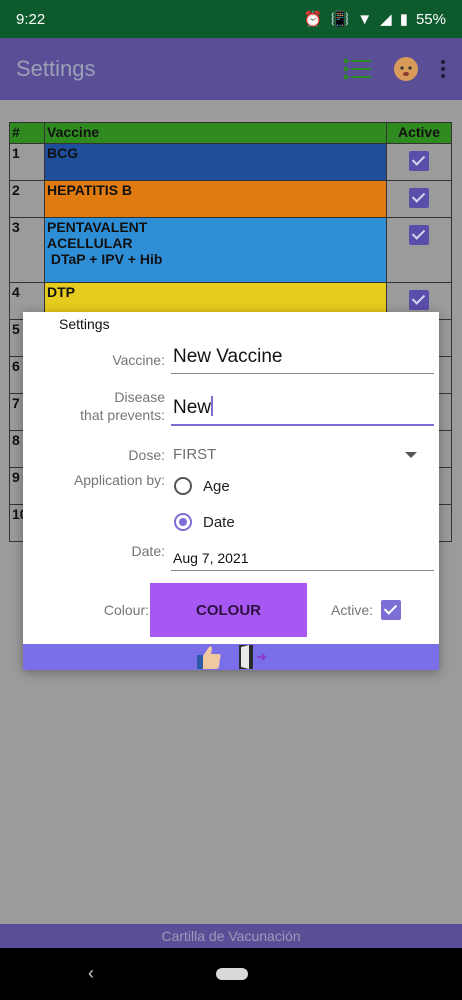 The image size is (462, 1000). Describe the element at coordinates (252, 657) in the screenshot. I see `exit-door-icon` at that location.